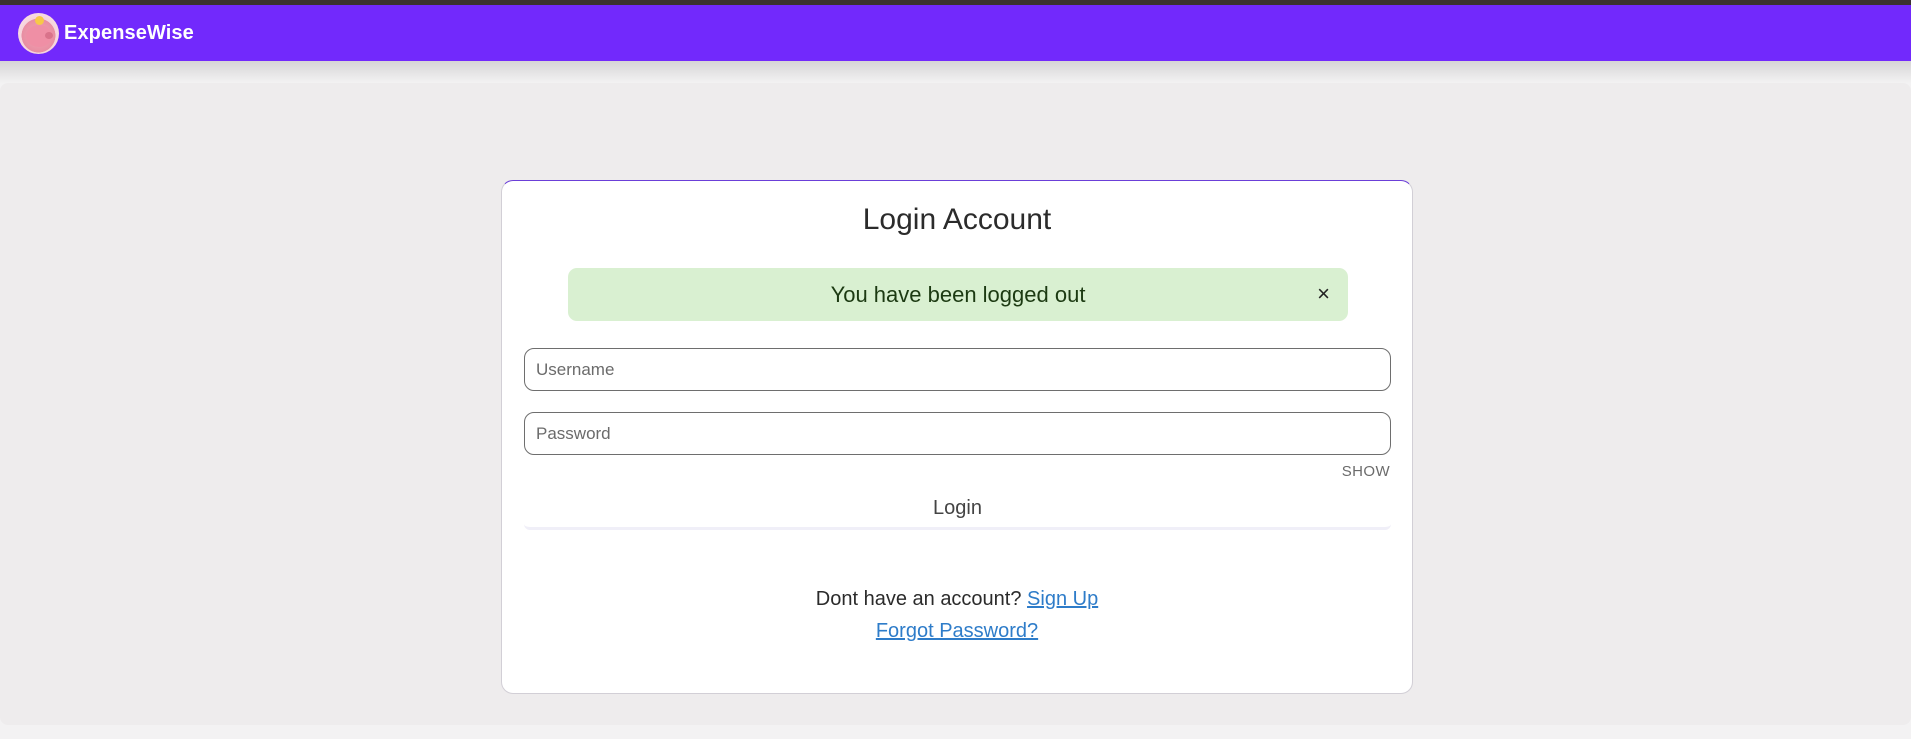  I want to click on username-input, so click(957, 369).